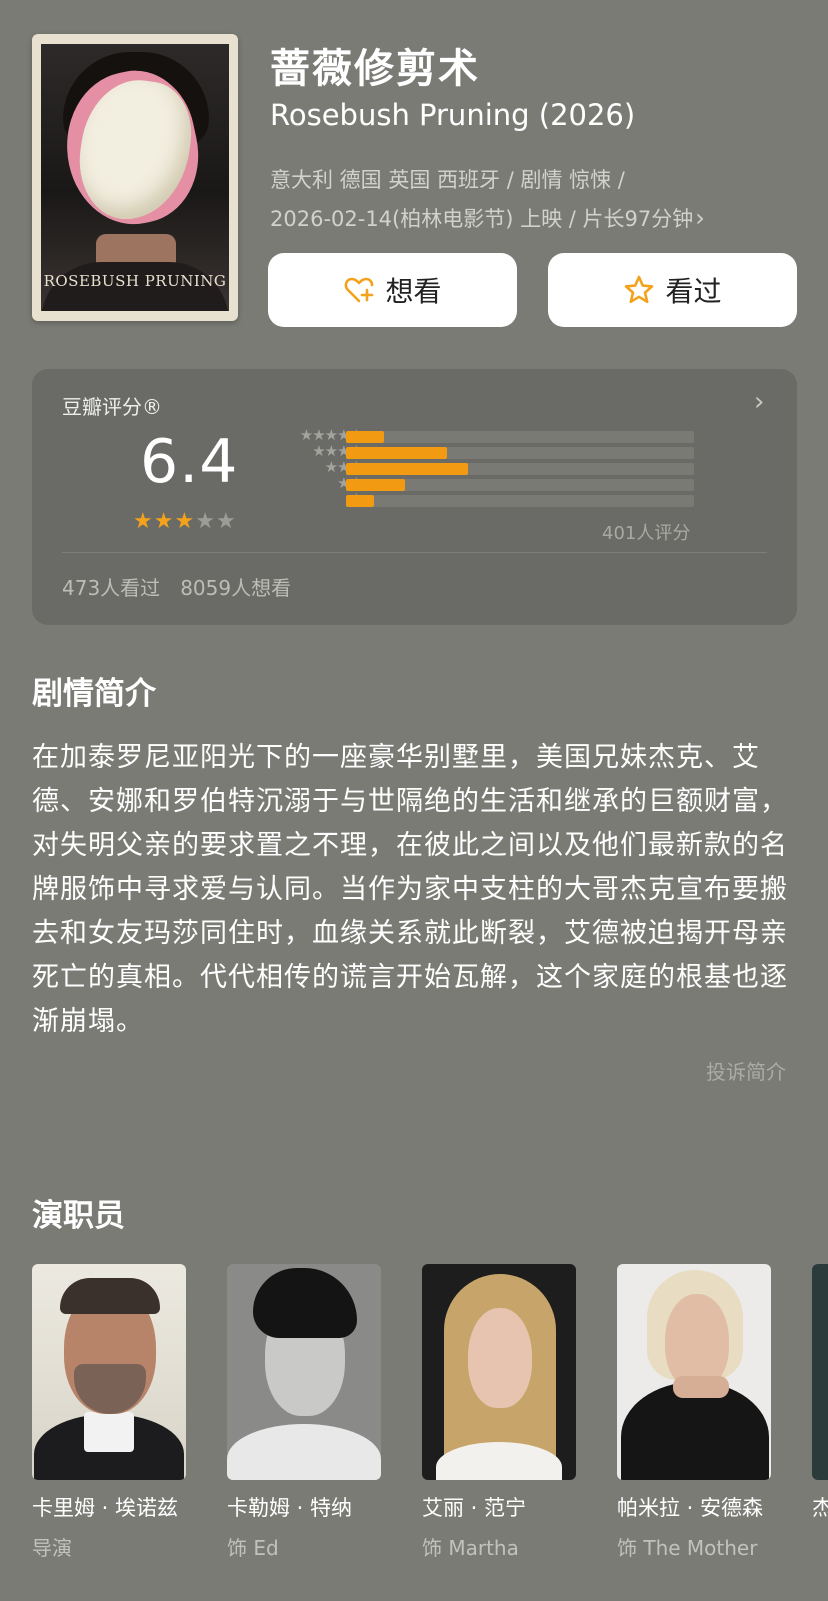 This screenshot has width=828, height=1601. What do you see at coordinates (470, 1548) in the screenshot?
I see `cast-role: 饰 Martha` at bounding box center [470, 1548].